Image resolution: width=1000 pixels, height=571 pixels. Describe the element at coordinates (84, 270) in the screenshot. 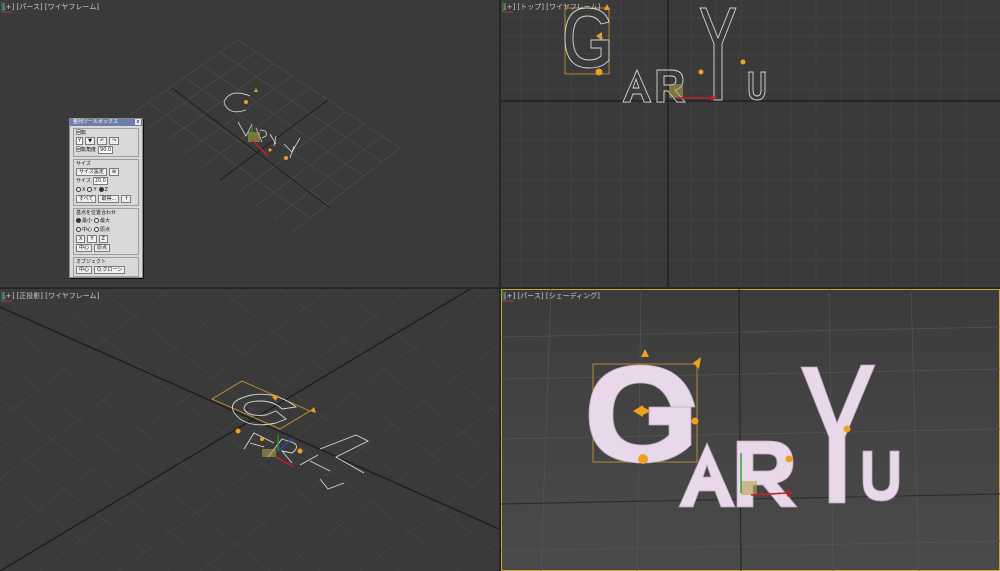

I see `object-center-button: 中心` at that location.